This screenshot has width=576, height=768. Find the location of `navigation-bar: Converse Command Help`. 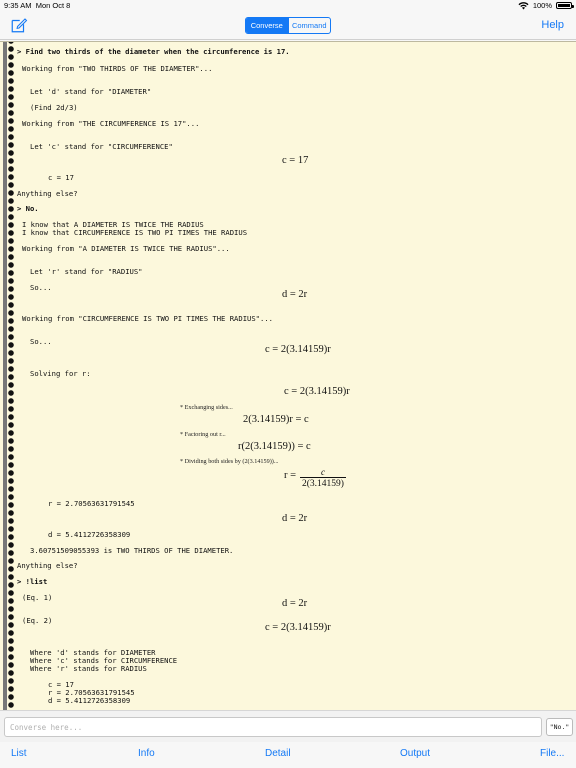

navigation-bar: Converse Command Help is located at coordinates (288, 26).